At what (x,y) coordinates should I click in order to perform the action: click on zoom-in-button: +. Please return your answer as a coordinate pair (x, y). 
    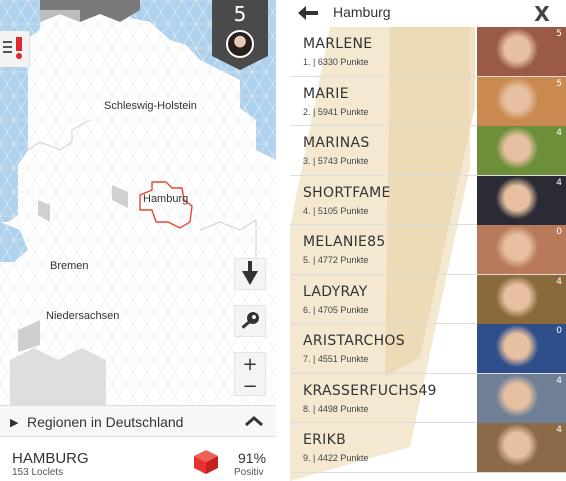
    Looking at the image, I should click on (250, 364).